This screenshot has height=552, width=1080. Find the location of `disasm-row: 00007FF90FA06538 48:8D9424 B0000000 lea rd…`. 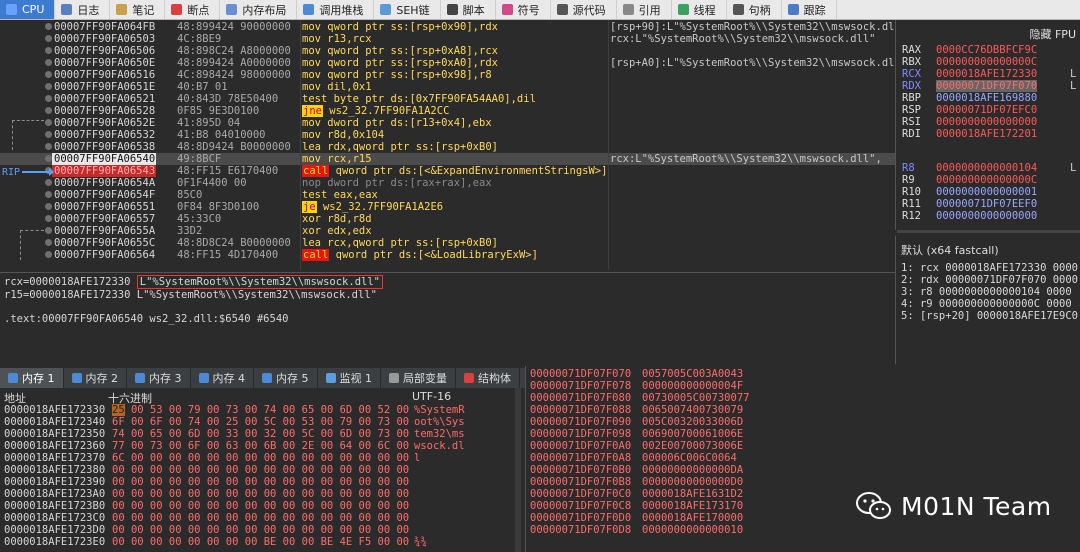

disasm-row: 00007FF90FA06538 48:8D9424 B0000000 lea rd… is located at coordinates (447, 147).